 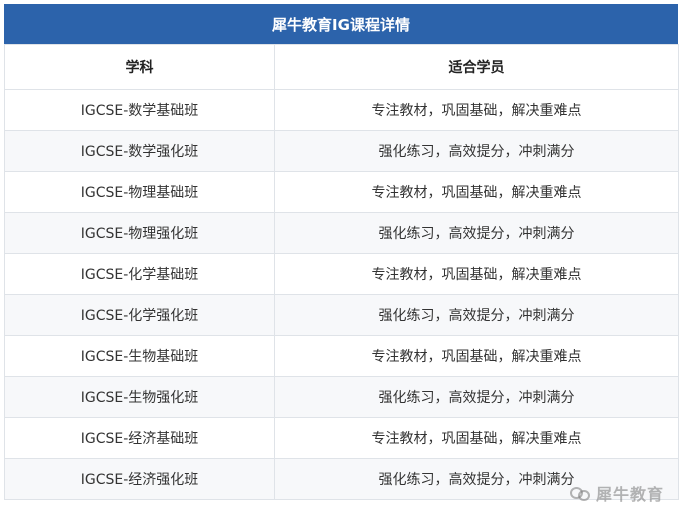 I want to click on subject-cell: IGCSE-生物强化班, so click(x=139, y=397).